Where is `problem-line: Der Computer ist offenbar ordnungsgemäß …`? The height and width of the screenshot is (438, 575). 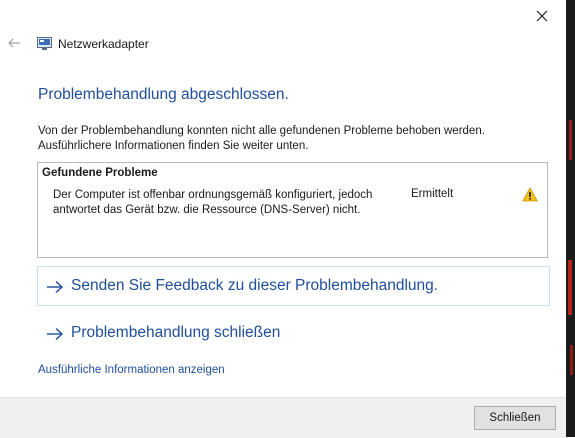 problem-line: Der Computer ist offenbar ordnungsgemäß … is located at coordinates (213, 195).